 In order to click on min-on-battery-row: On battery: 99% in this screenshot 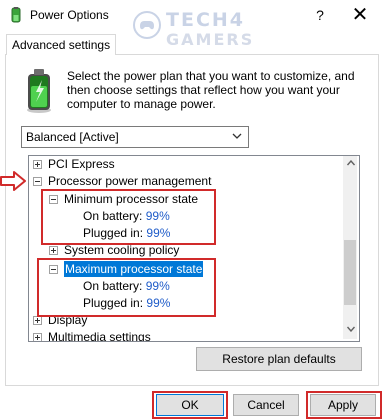, I will do `click(126, 216)`.